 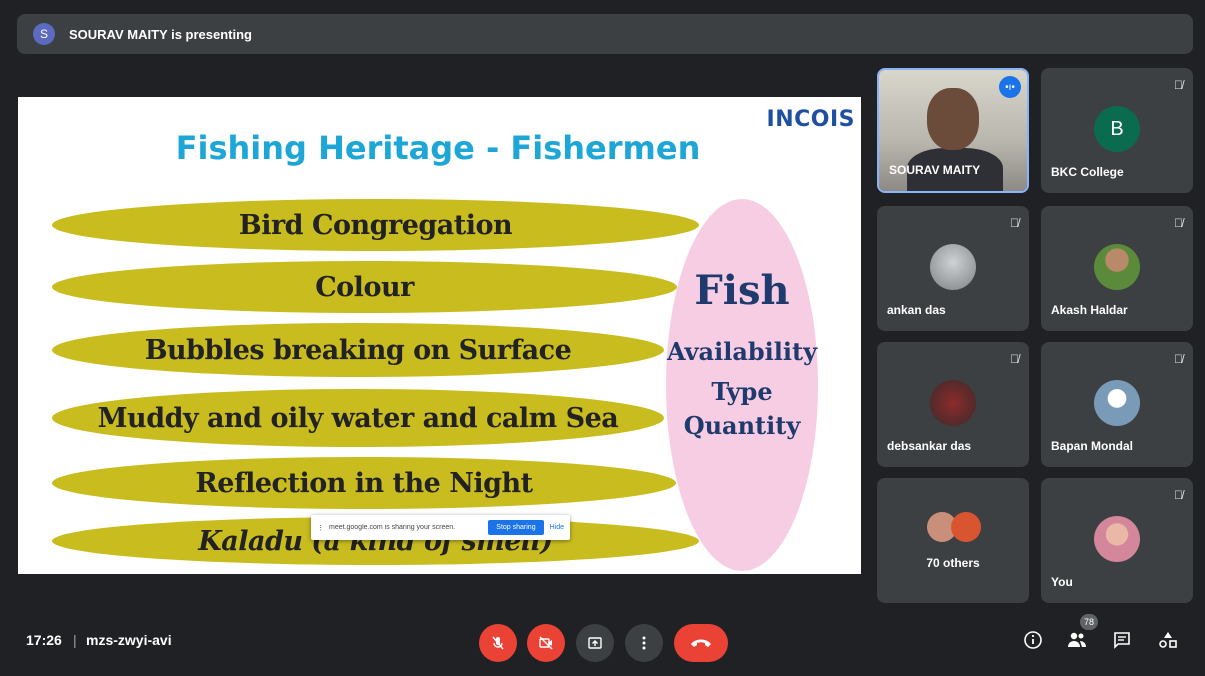 I want to click on ellipse-item: Muddy and oily water and calm Sea, so click(x=358, y=418).